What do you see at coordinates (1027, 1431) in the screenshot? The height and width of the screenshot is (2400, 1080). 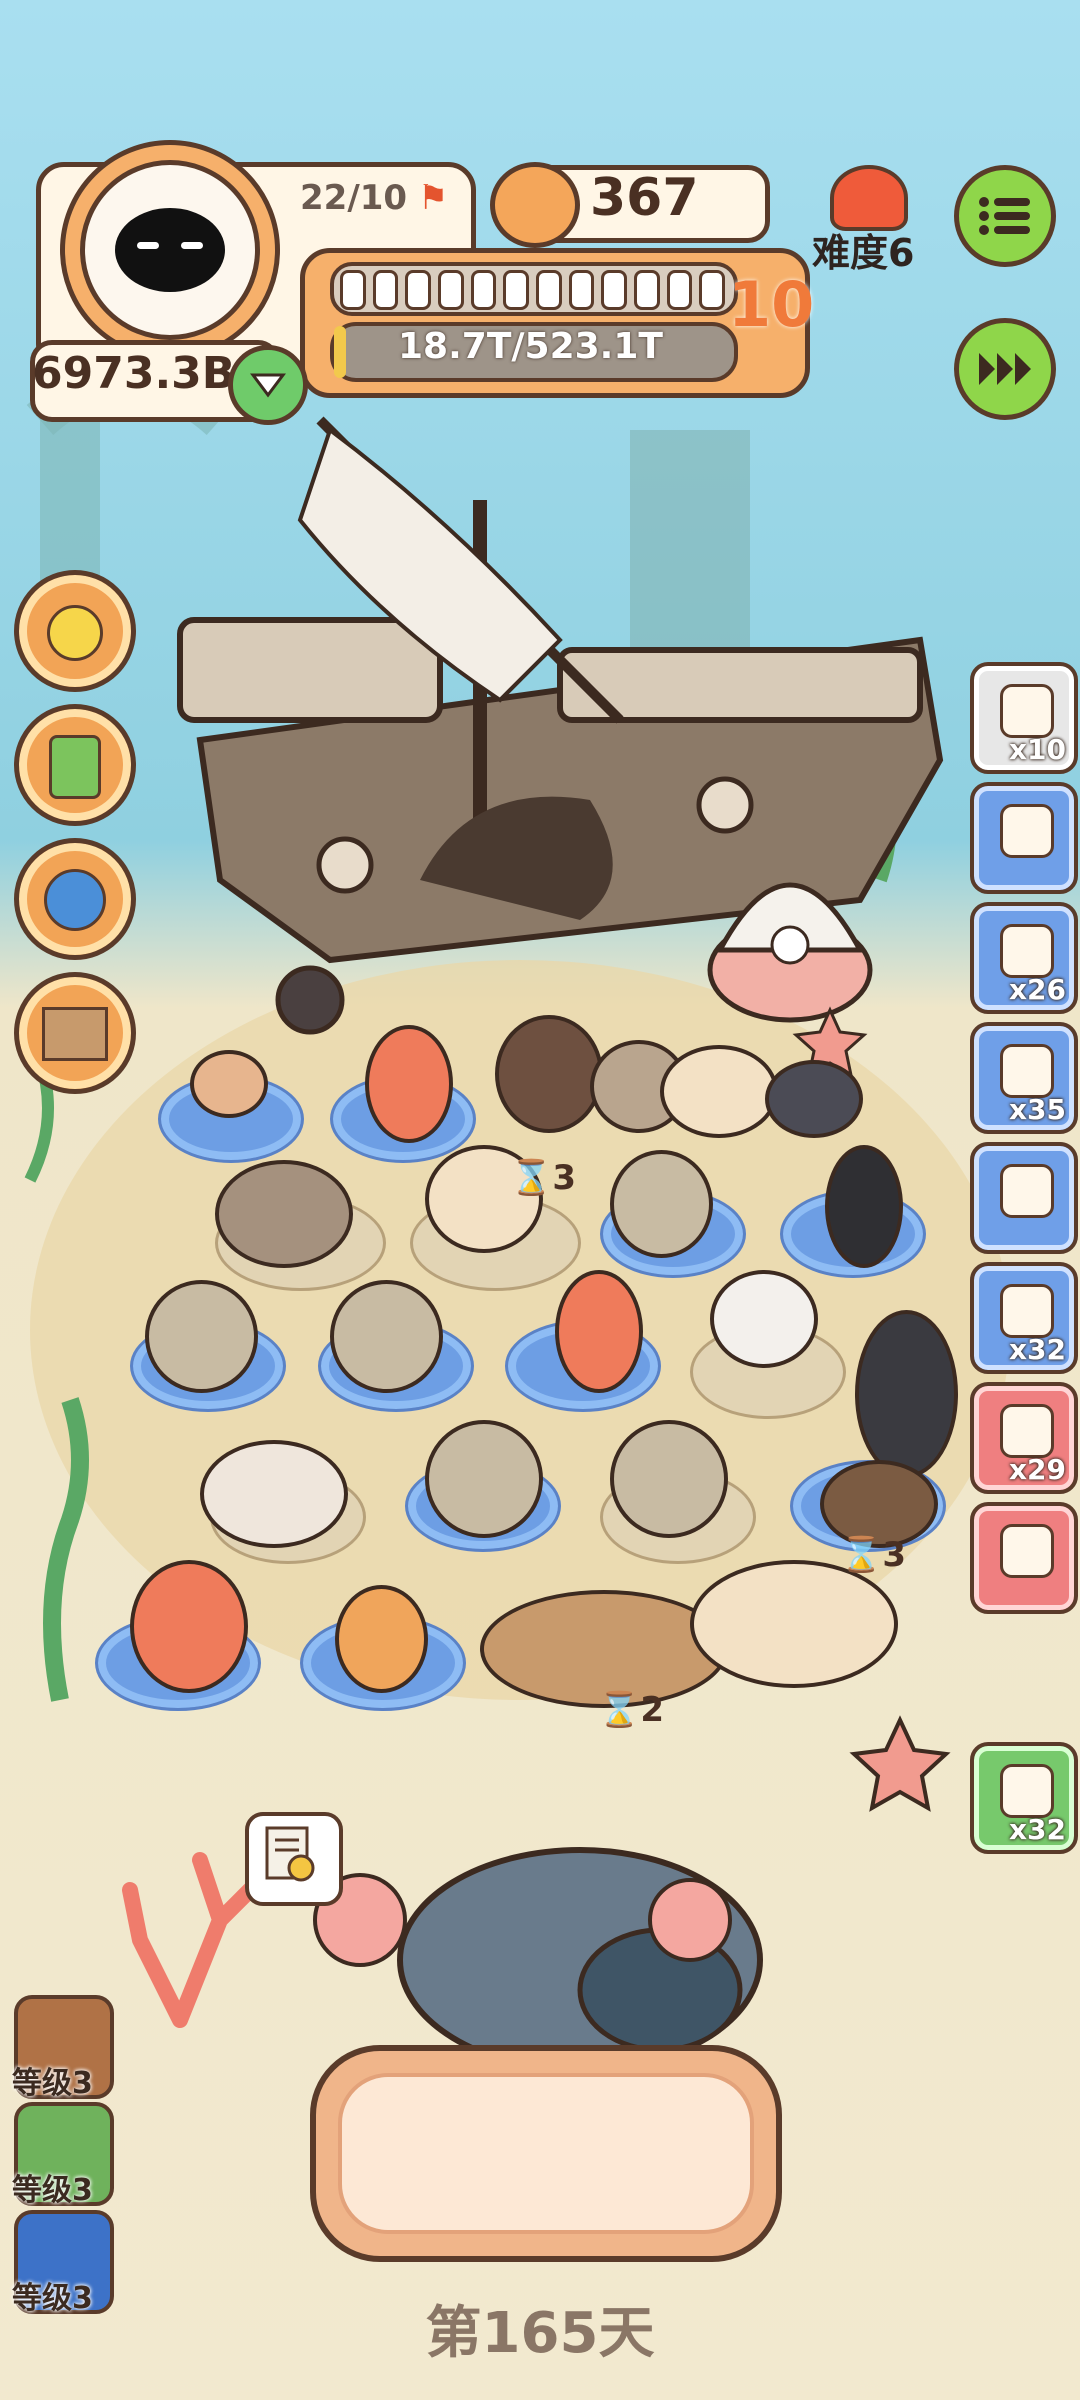 I see `snorkel-mask-icon` at bounding box center [1027, 1431].